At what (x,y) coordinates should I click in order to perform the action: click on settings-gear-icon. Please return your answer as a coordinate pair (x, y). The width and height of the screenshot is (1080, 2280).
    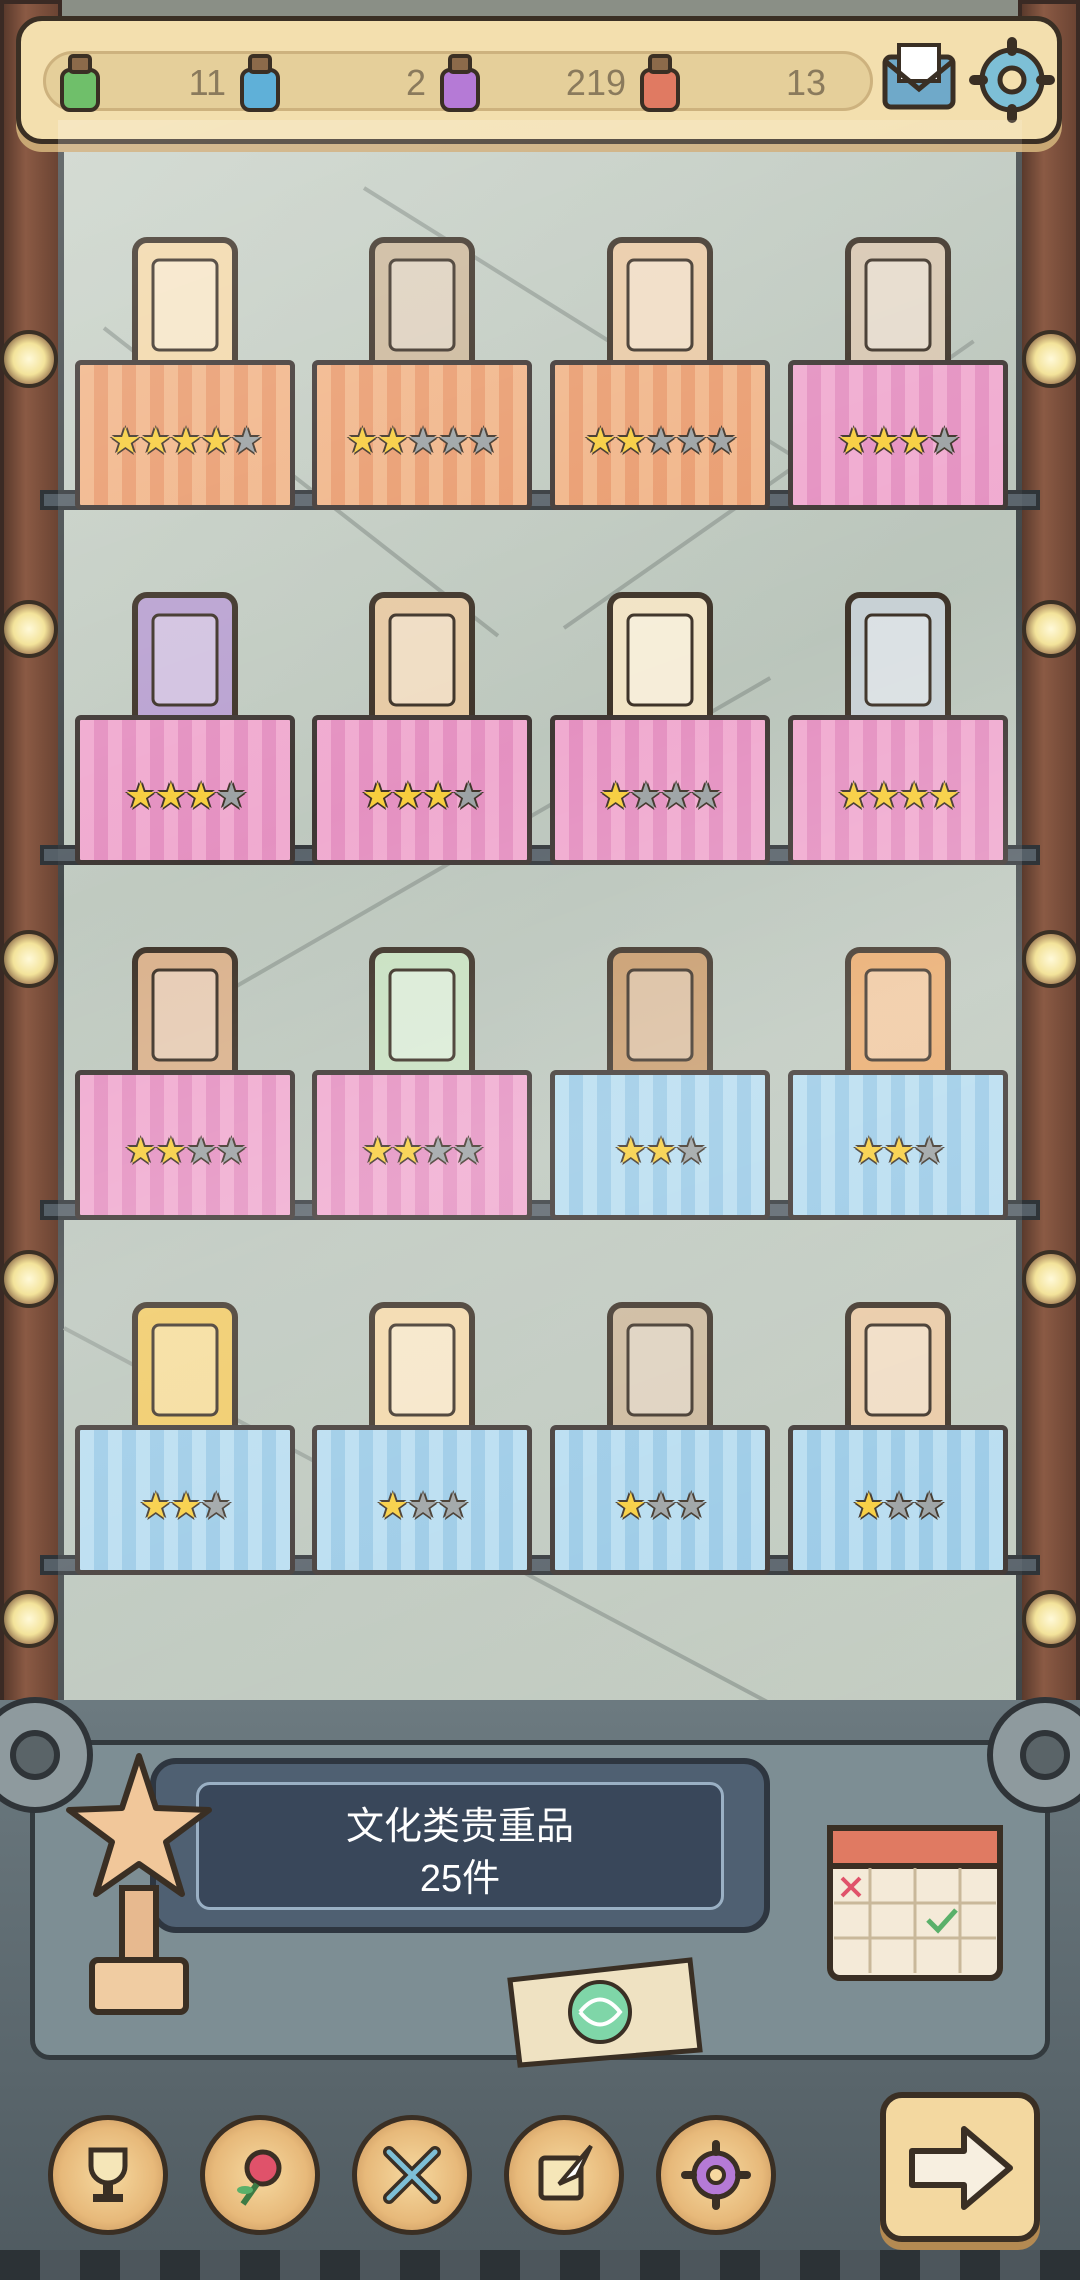
    Looking at the image, I should click on (1012, 80).